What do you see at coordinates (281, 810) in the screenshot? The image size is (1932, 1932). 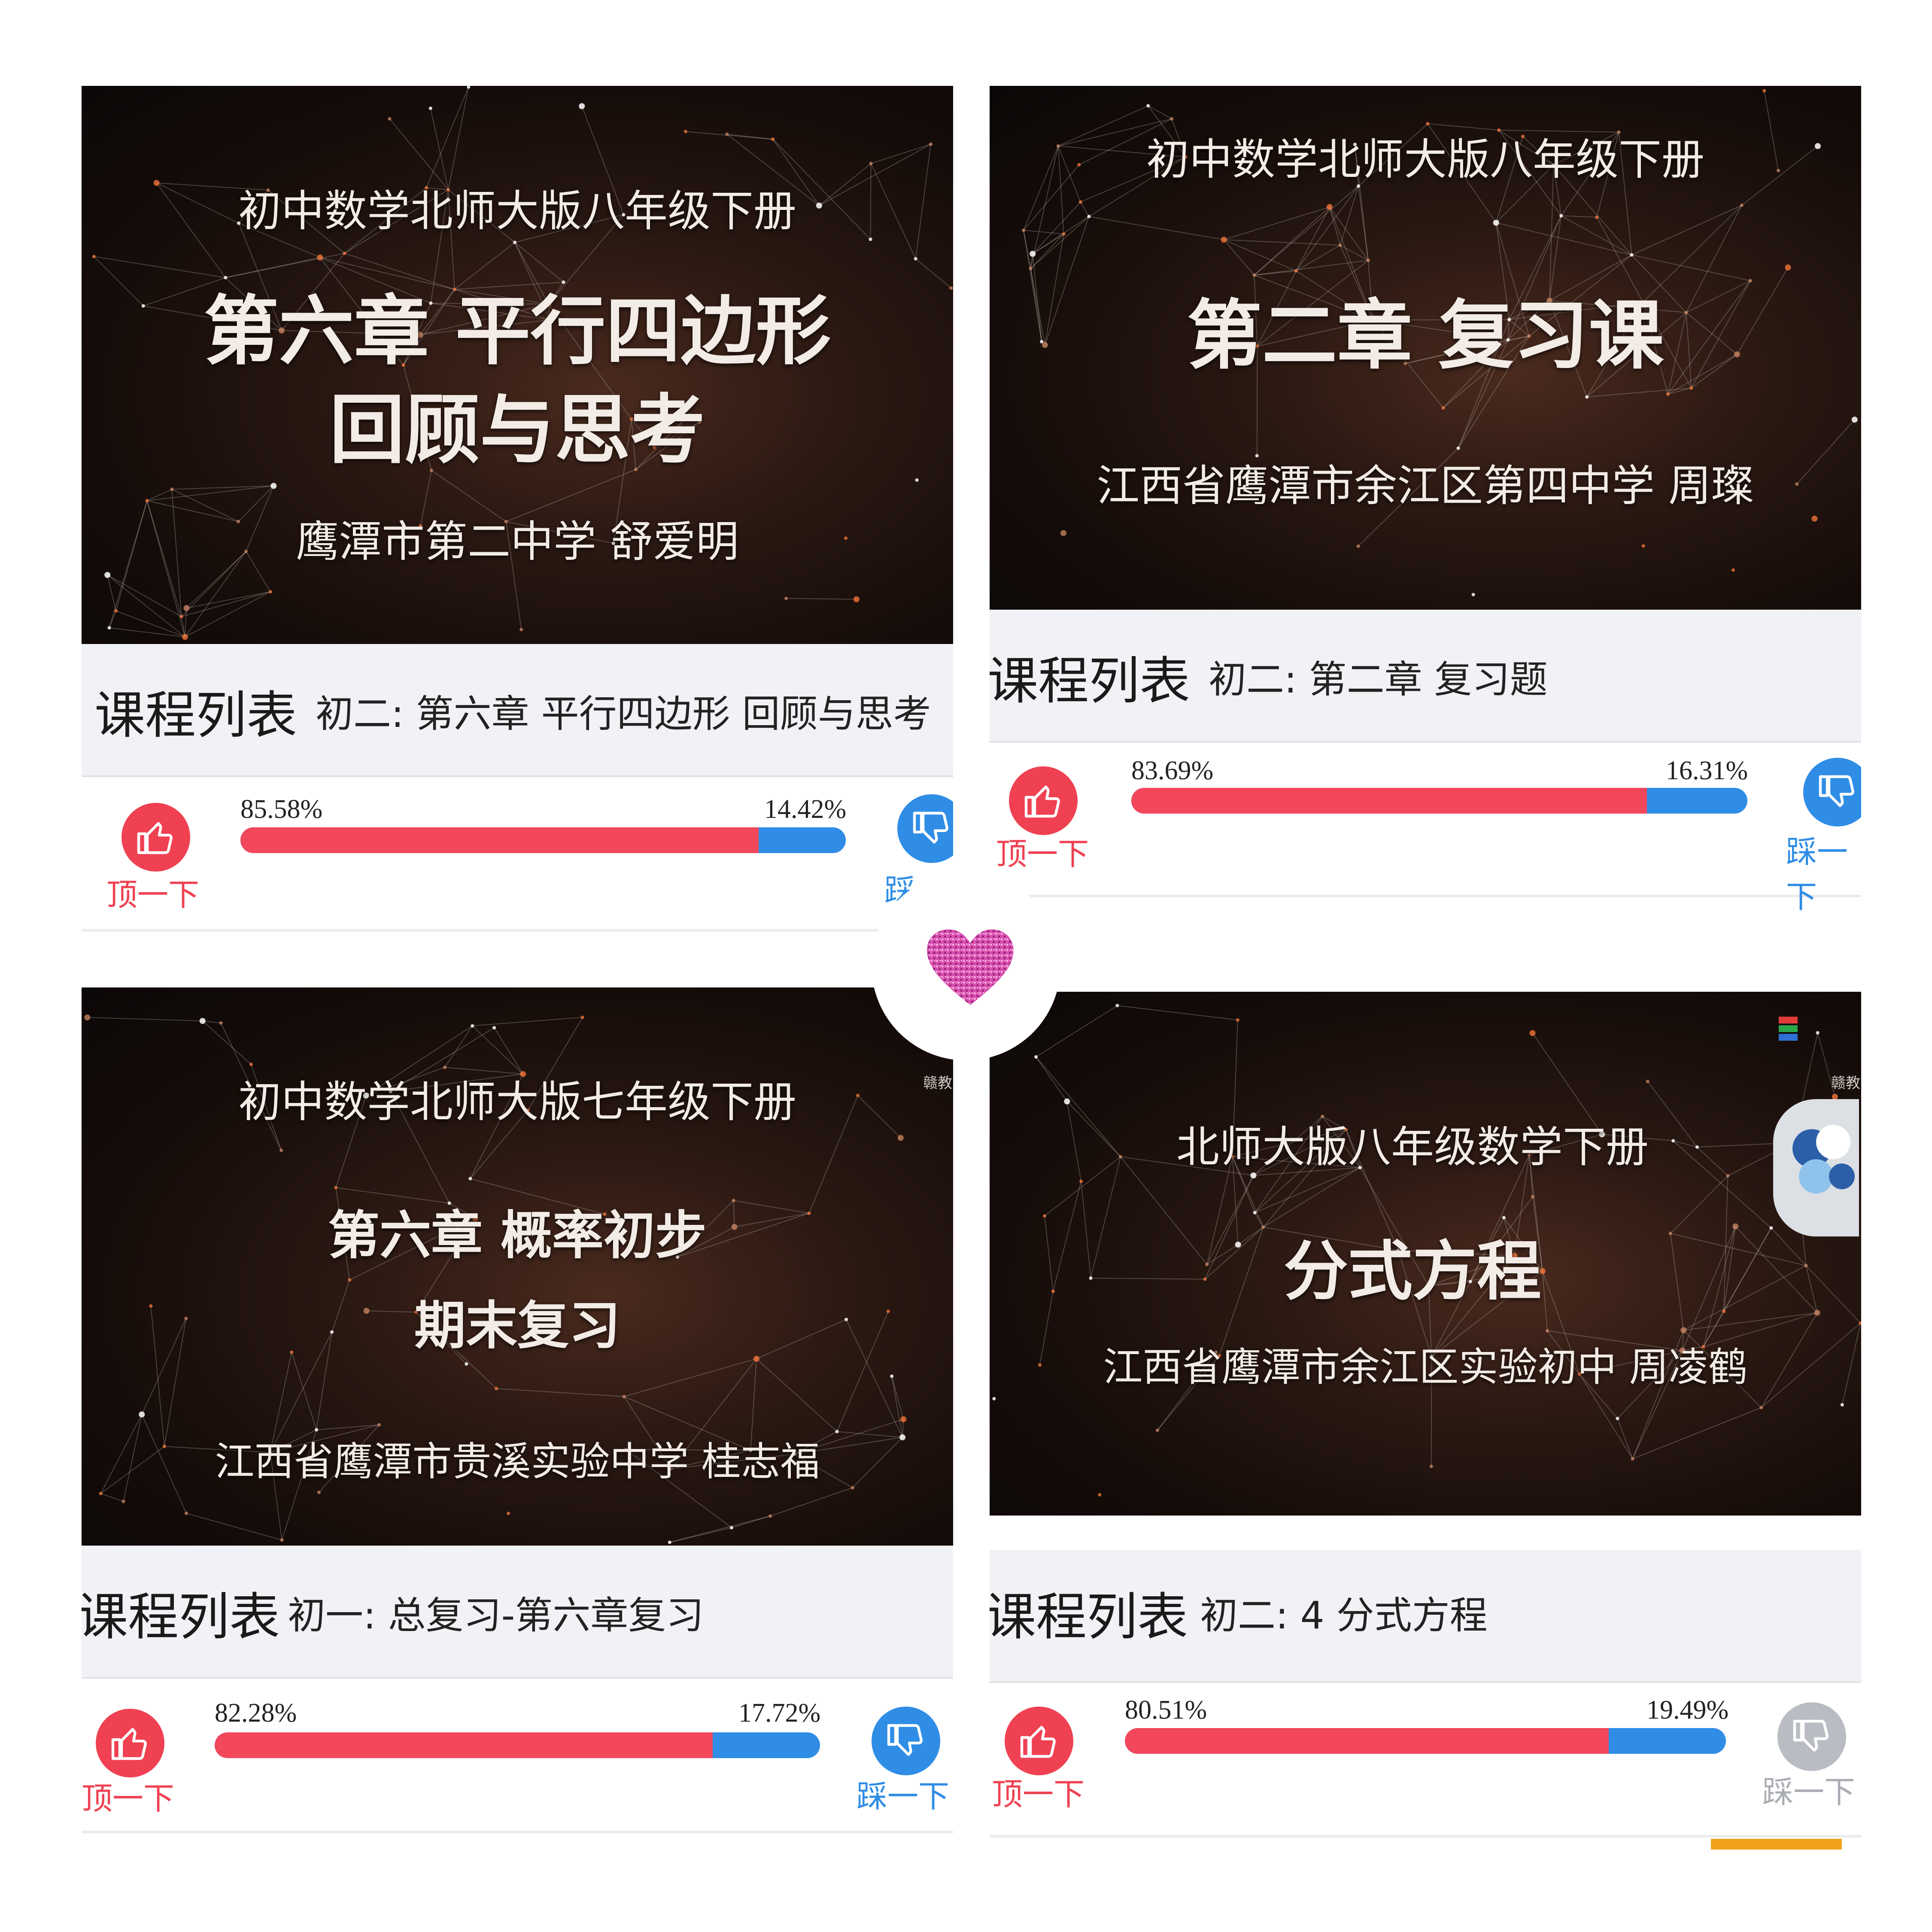 I see `up-percent: 85.58%` at bounding box center [281, 810].